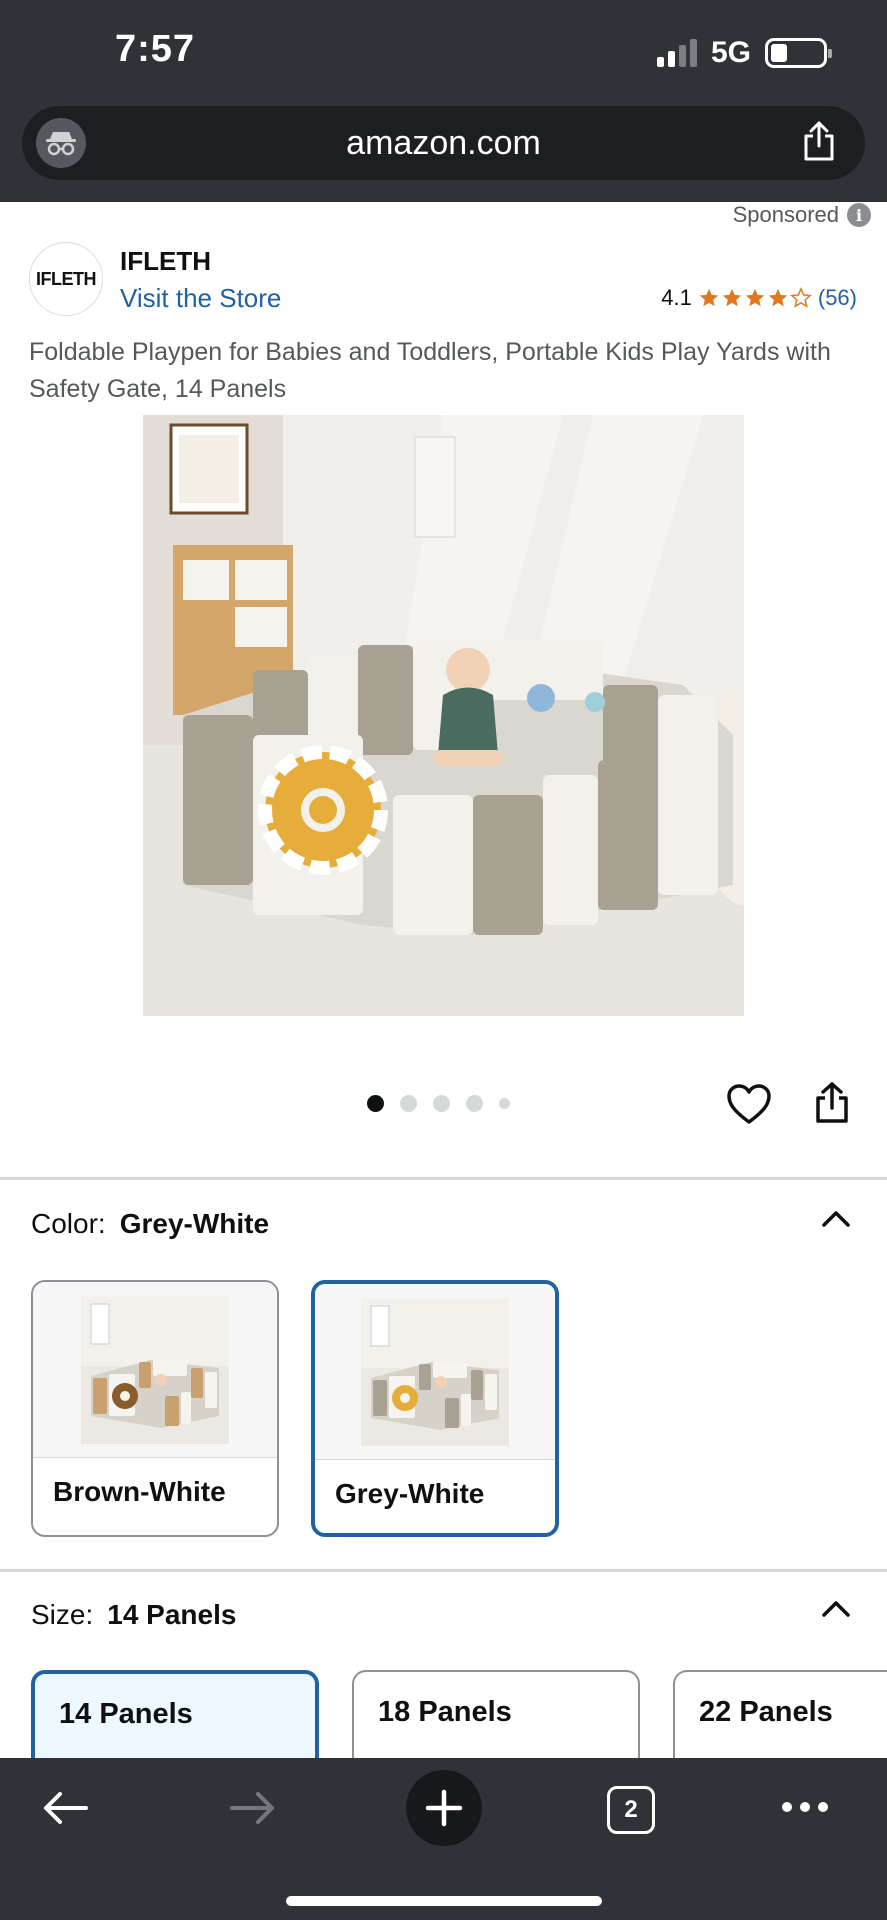 This screenshot has height=1920, width=887. What do you see at coordinates (61, 143) in the screenshot?
I see `private-browsing-icon` at bounding box center [61, 143].